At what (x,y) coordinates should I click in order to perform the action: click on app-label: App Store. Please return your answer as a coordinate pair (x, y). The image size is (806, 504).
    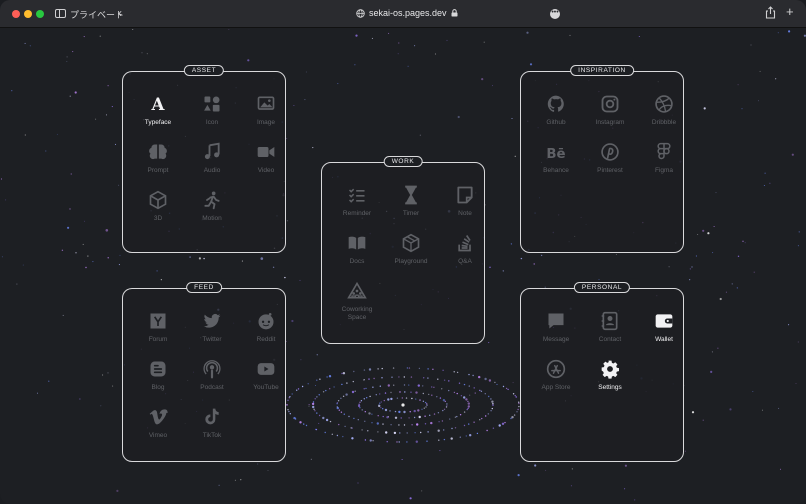
    Looking at the image, I should click on (556, 387).